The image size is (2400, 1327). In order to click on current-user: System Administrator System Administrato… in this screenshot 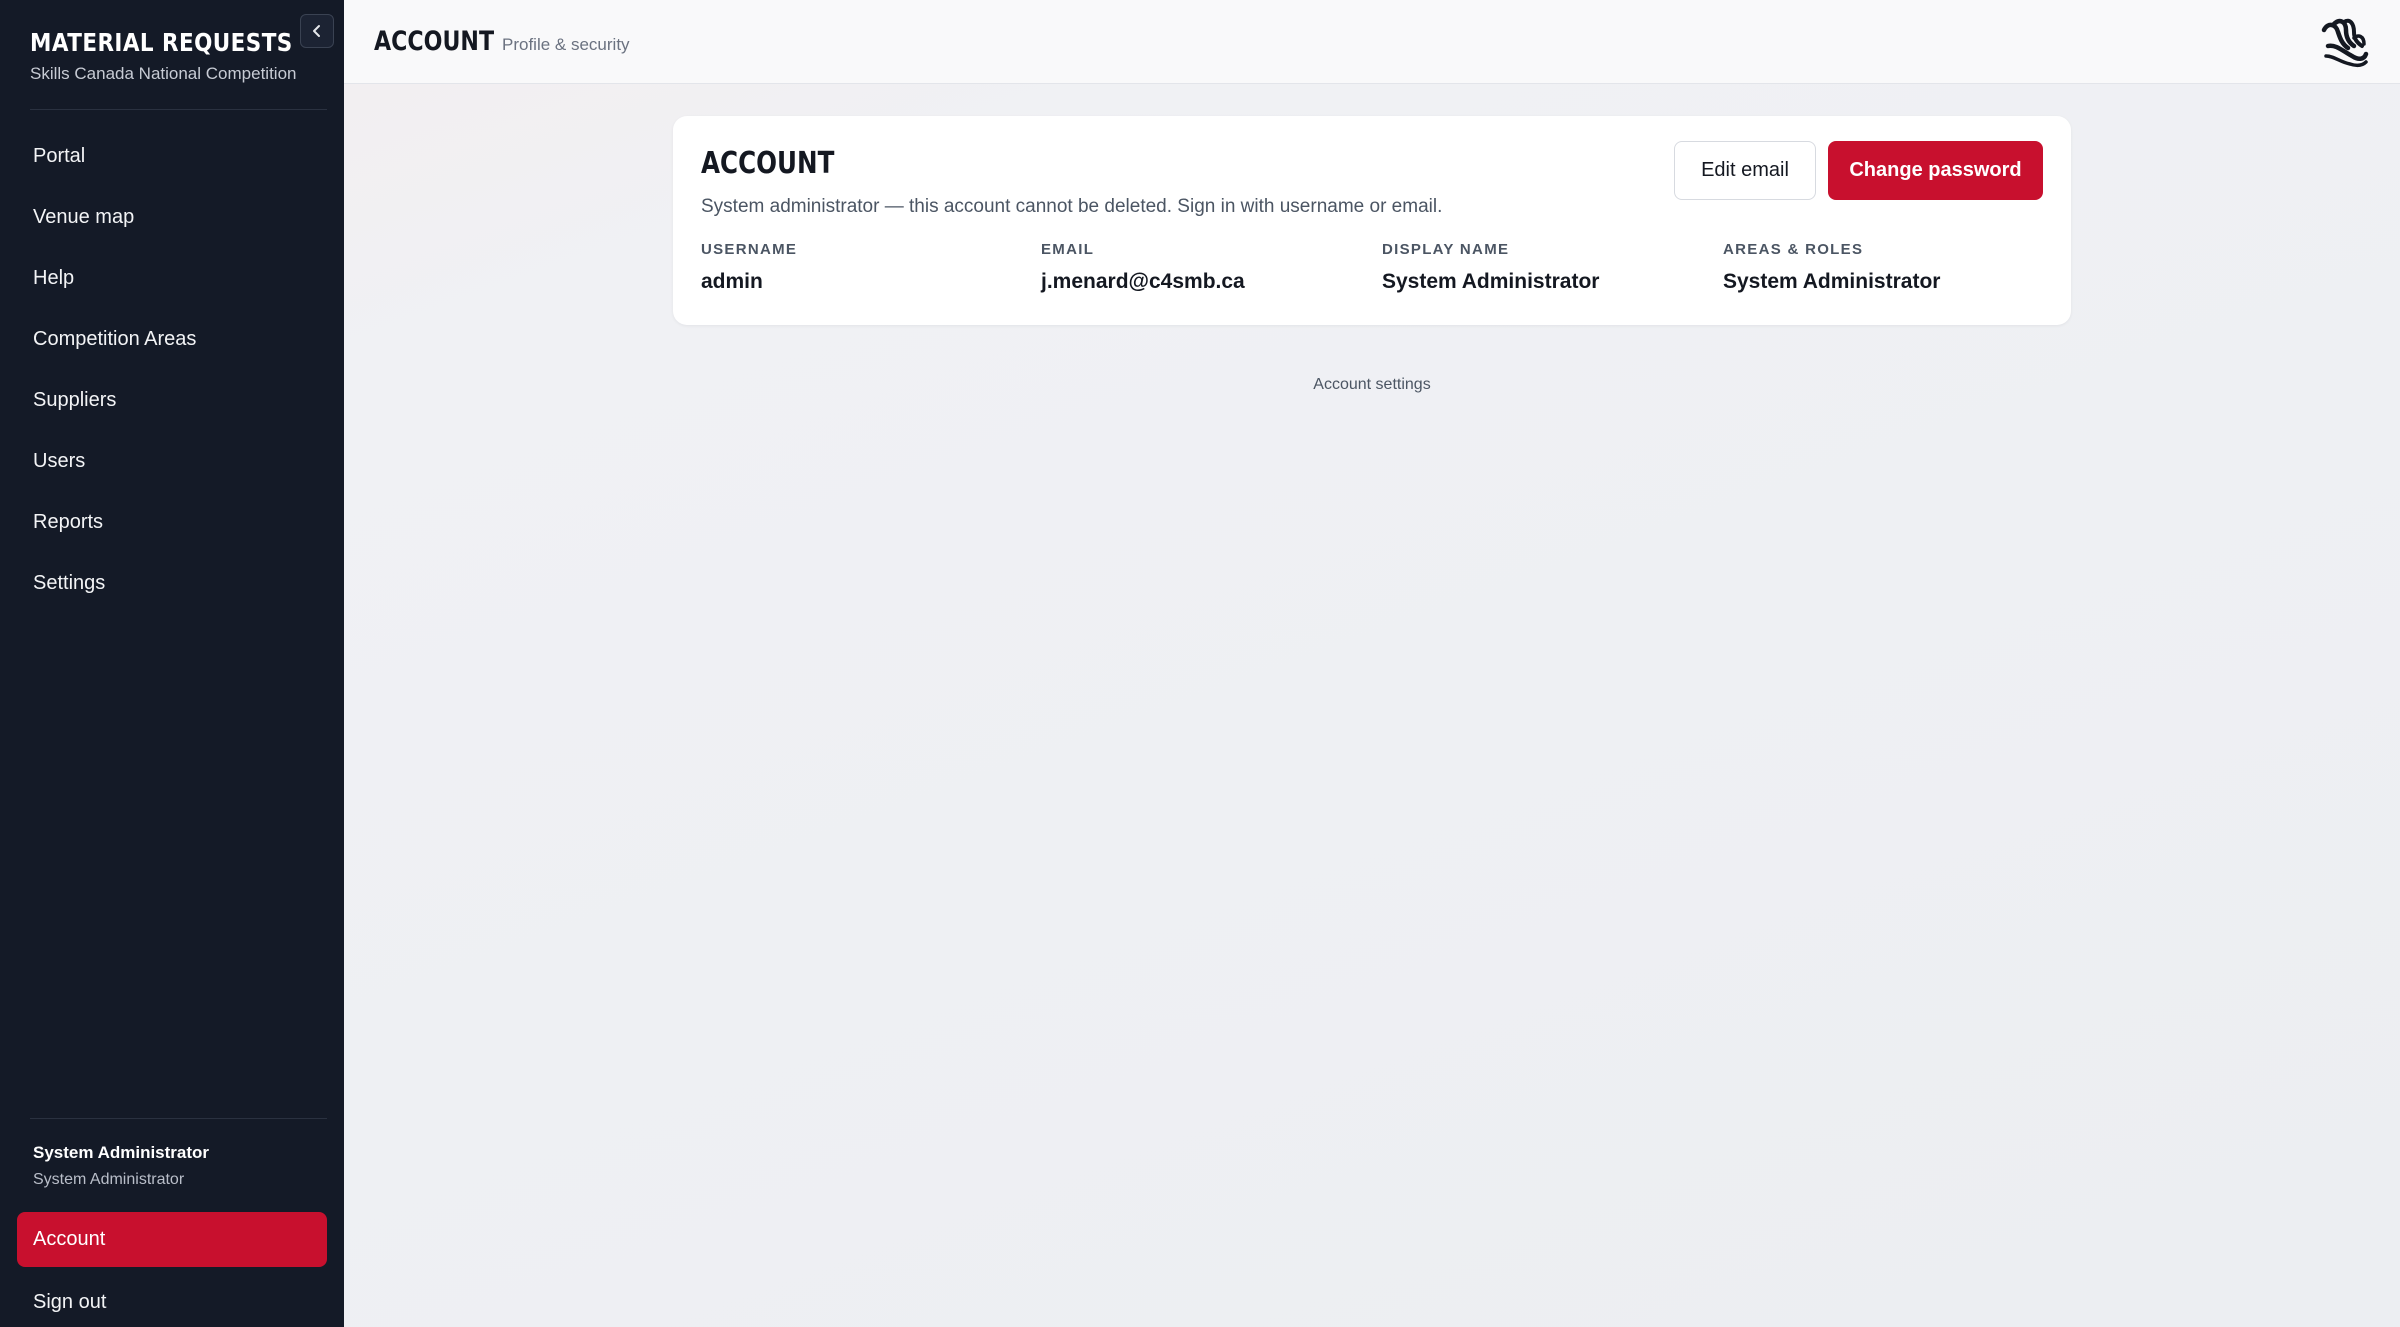, I will do `click(121, 1166)`.